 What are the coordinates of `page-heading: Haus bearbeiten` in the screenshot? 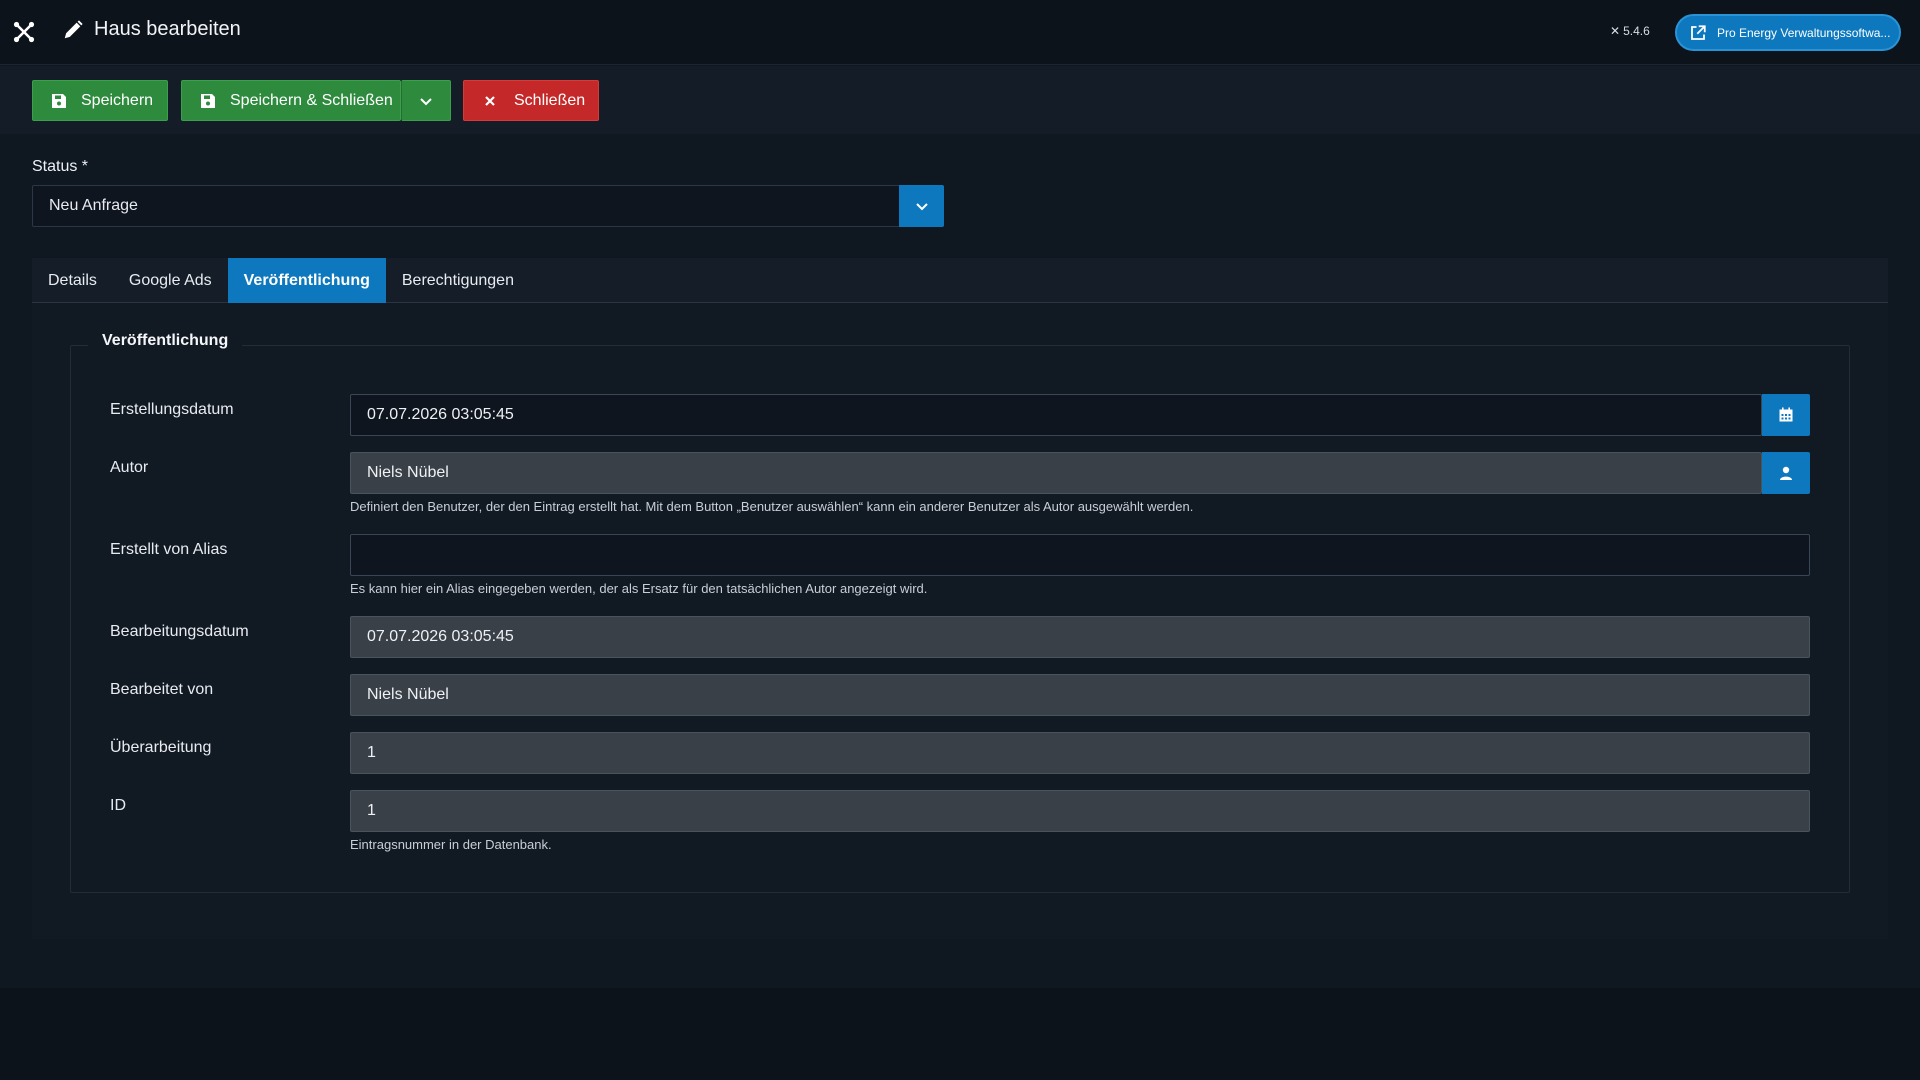 It's located at (151, 29).